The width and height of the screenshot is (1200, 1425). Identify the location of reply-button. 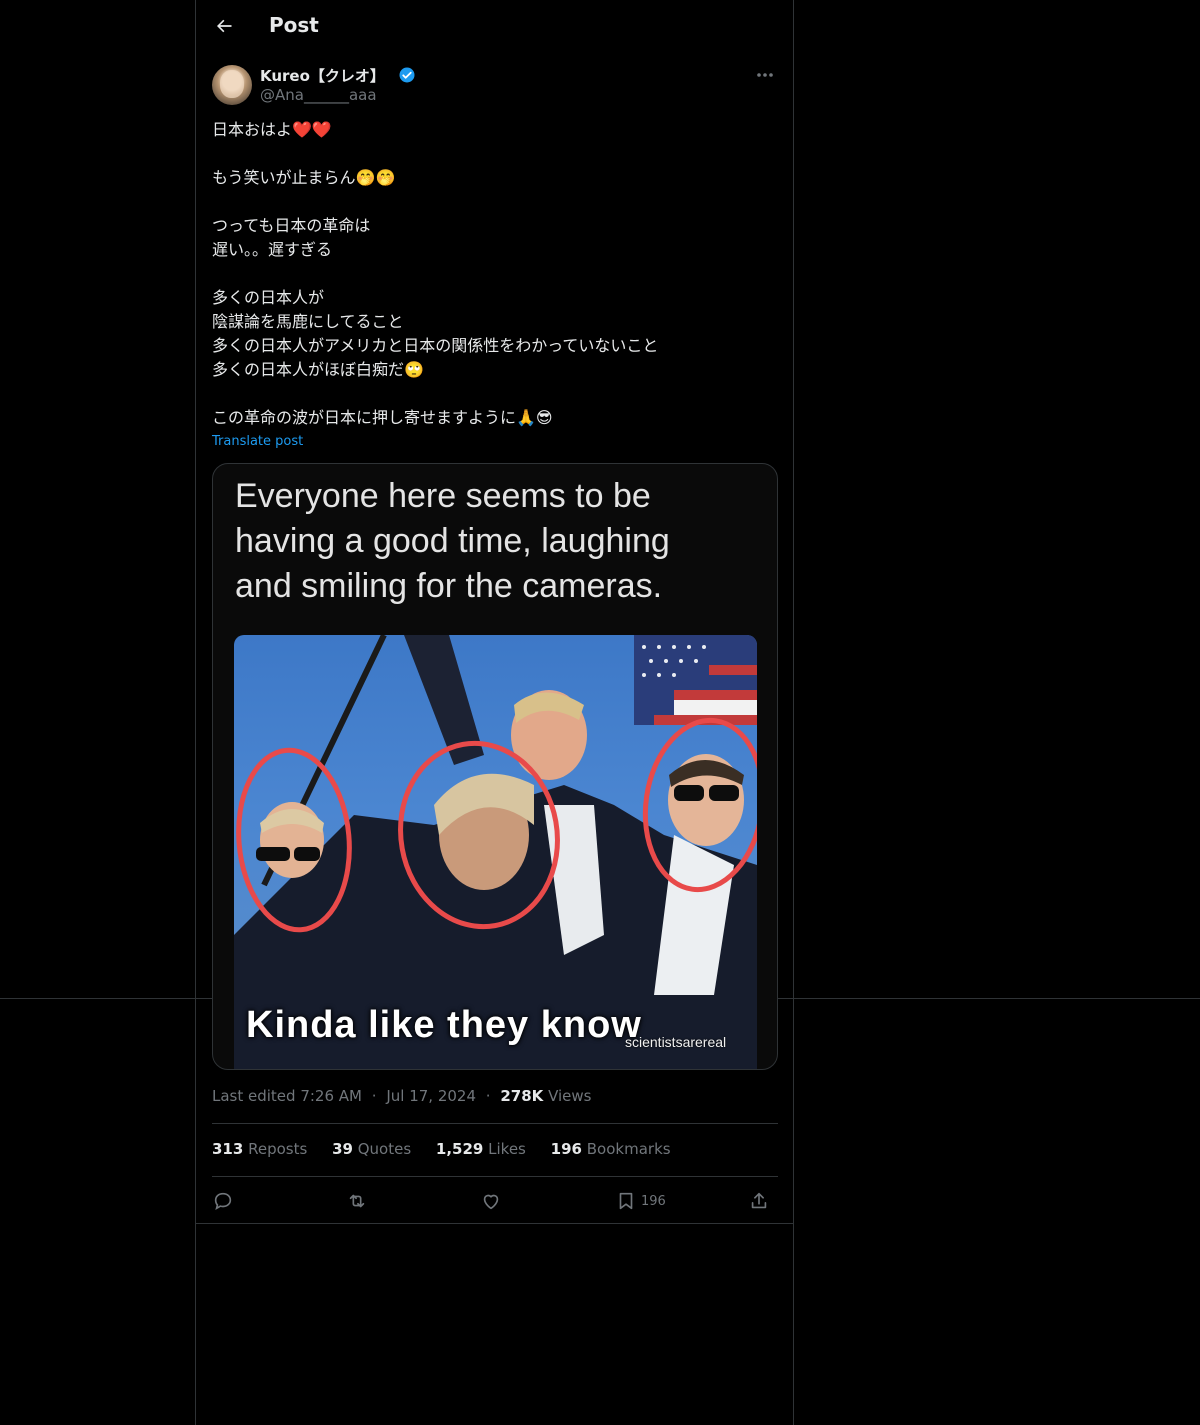
(223, 1201).